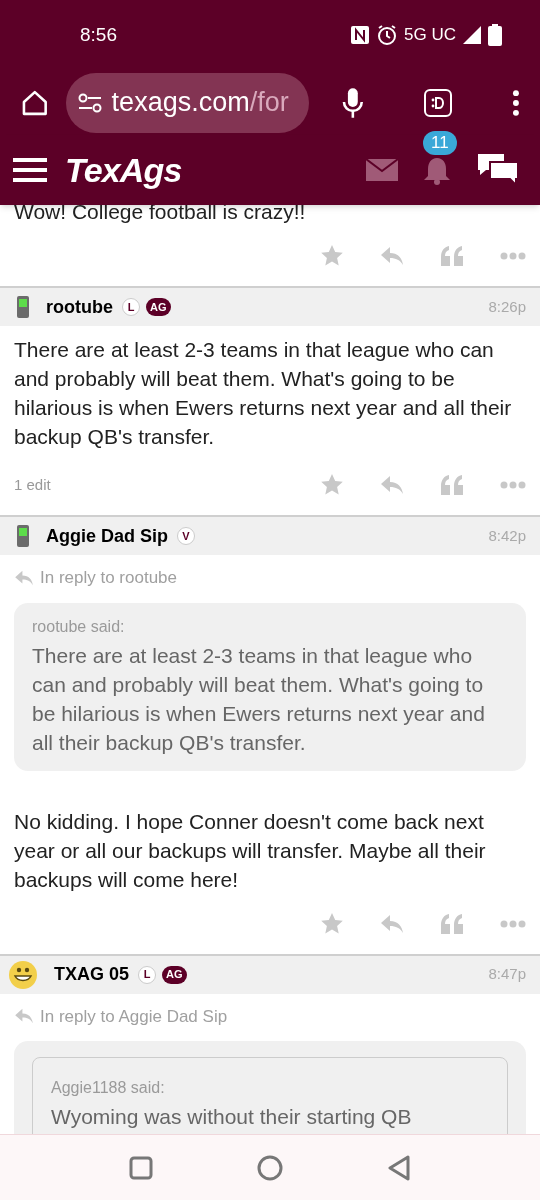 The image size is (540, 1200). What do you see at coordinates (360, 35) in the screenshot?
I see `nfc-icon` at bounding box center [360, 35].